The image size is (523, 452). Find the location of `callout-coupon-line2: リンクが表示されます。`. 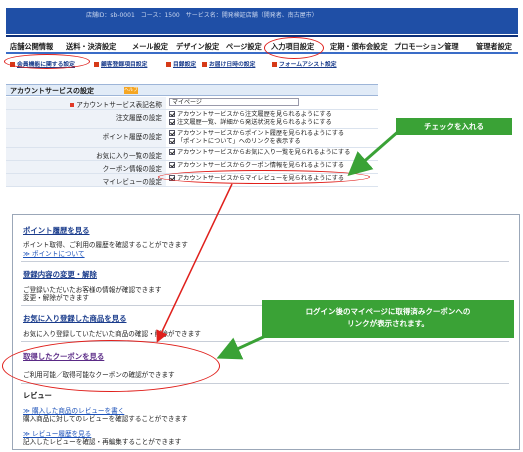

callout-coupon-line2: リンクが表示されます。 is located at coordinates (388, 323).